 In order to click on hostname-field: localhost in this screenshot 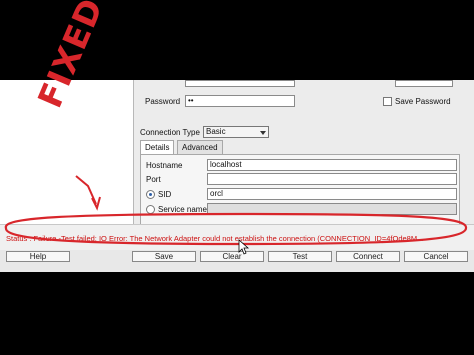, I will do `click(332, 165)`.